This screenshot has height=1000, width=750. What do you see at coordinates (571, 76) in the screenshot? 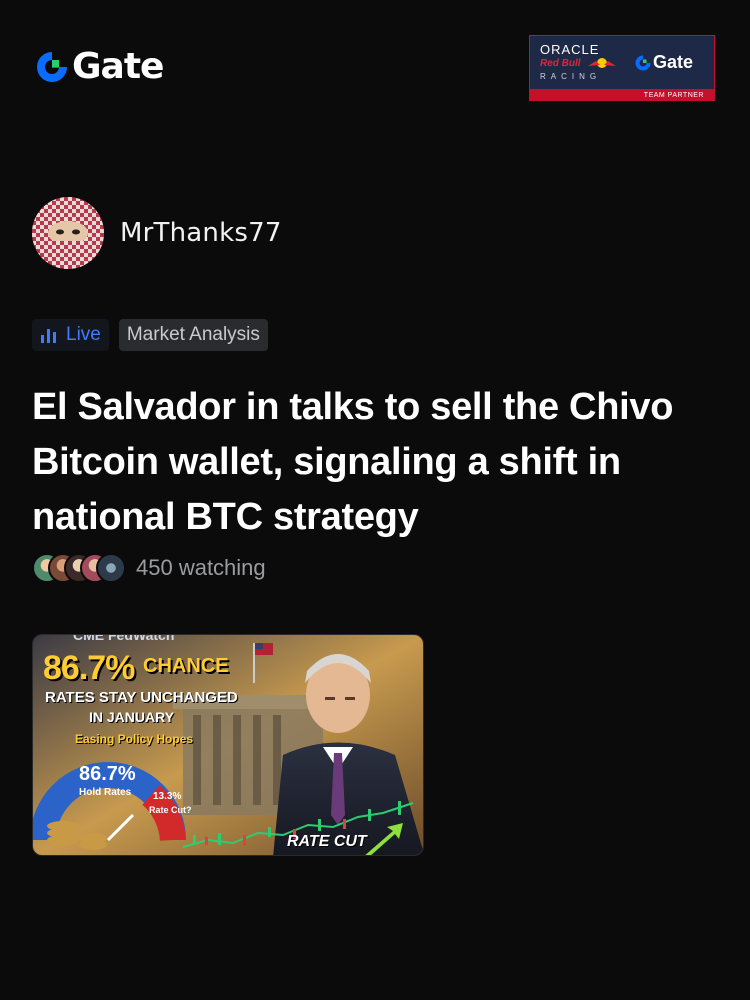
I see `partner-racing: RACING` at bounding box center [571, 76].